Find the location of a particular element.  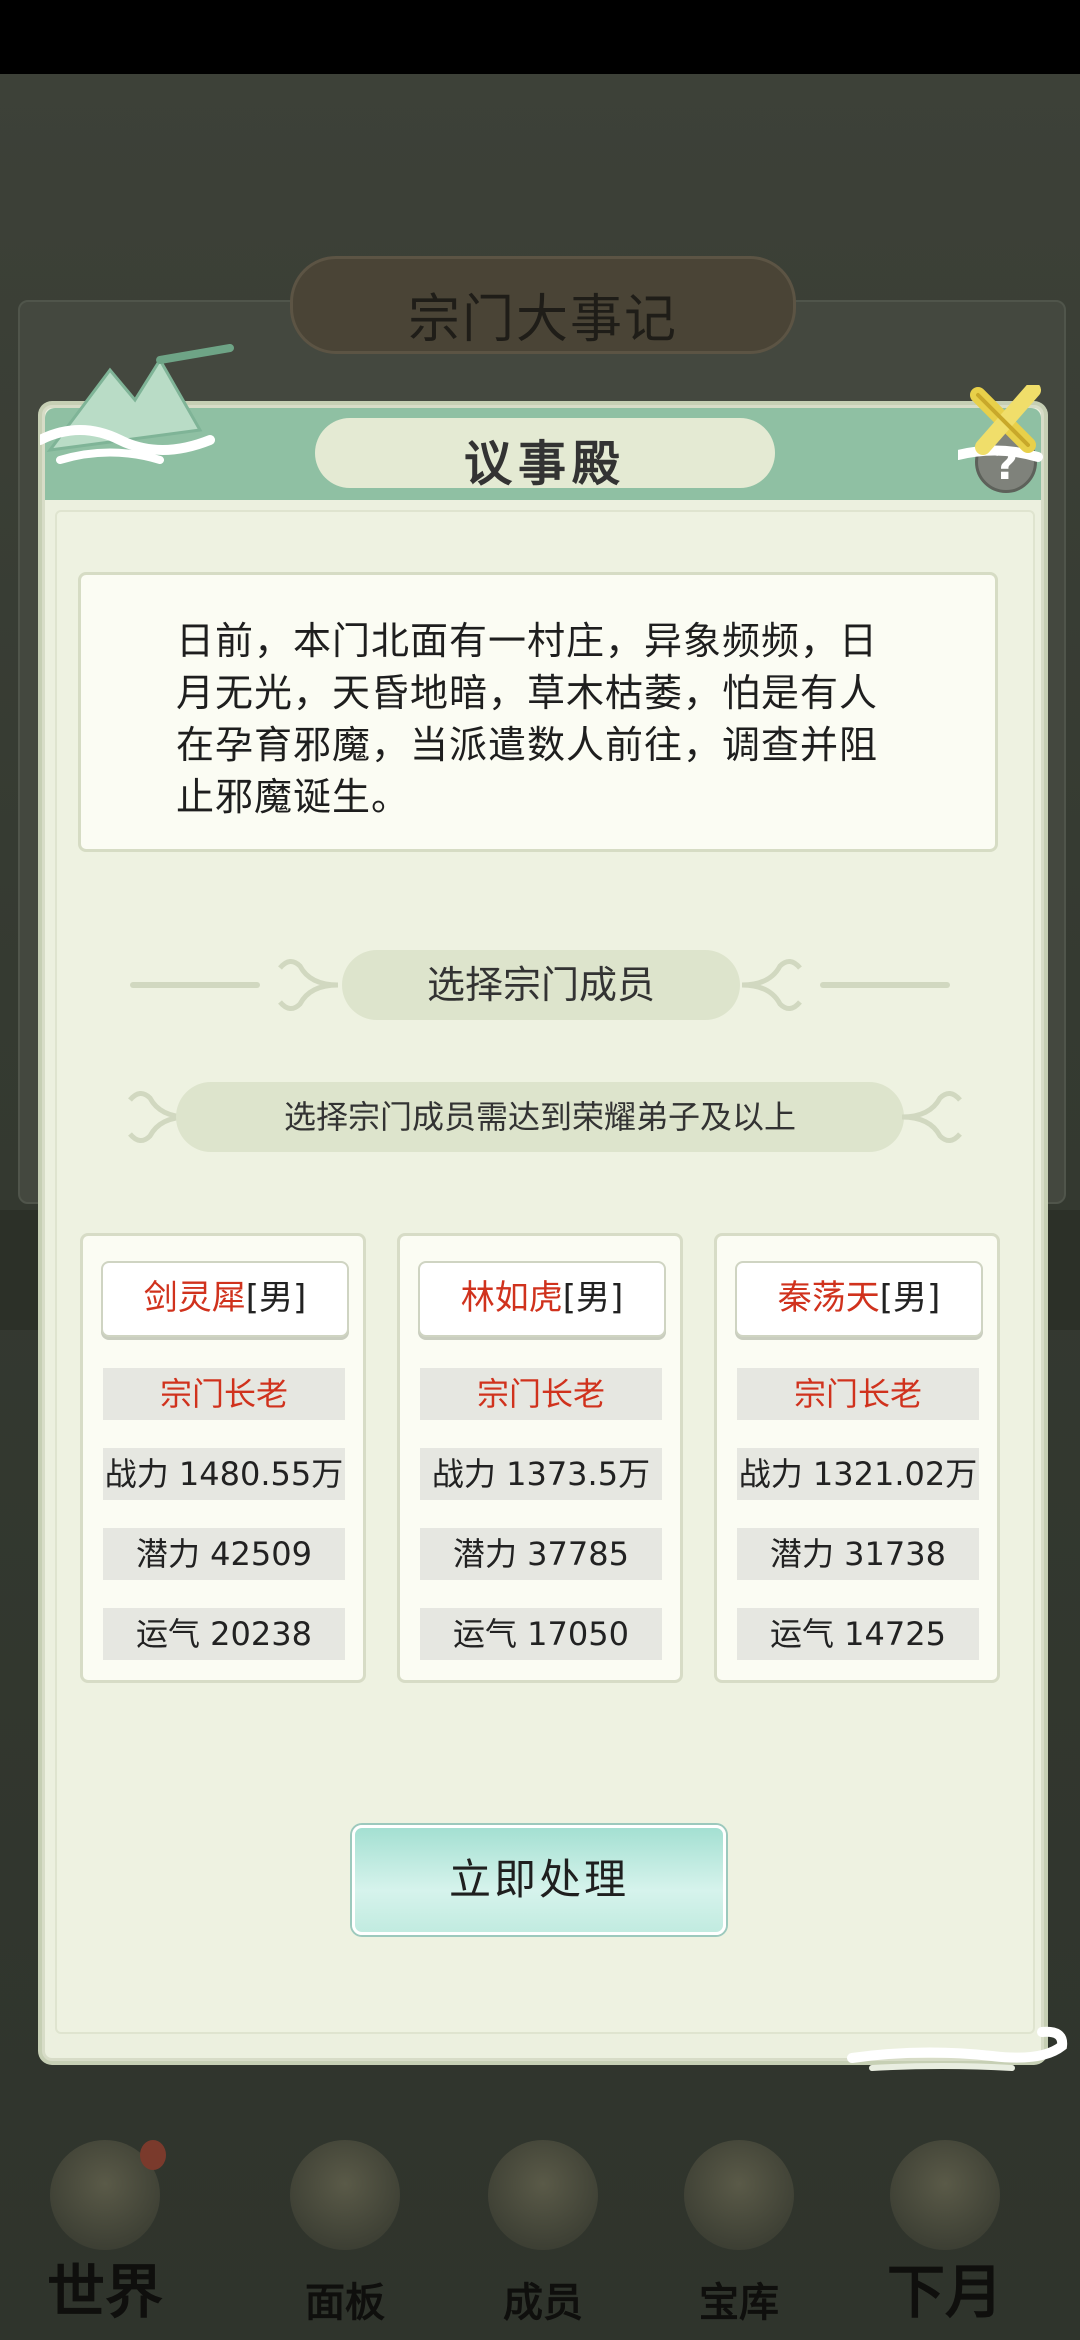

nav-label-next-month: 下月 is located at coordinates (944, 2292).